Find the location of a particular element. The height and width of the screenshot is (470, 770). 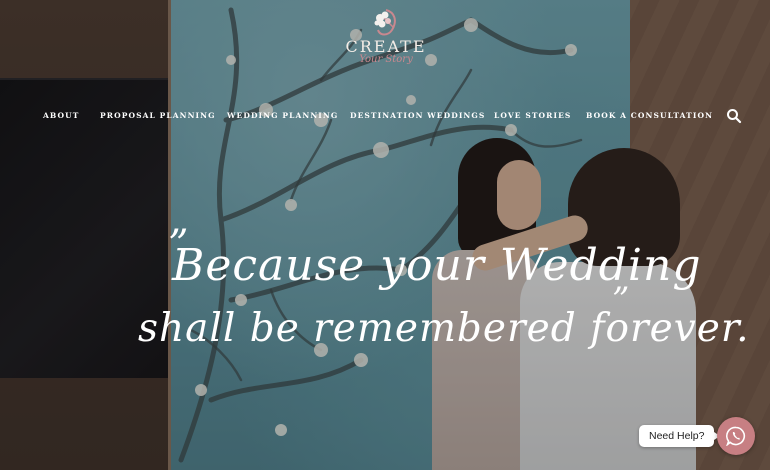

whatsapp-icon is located at coordinates (736, 436).